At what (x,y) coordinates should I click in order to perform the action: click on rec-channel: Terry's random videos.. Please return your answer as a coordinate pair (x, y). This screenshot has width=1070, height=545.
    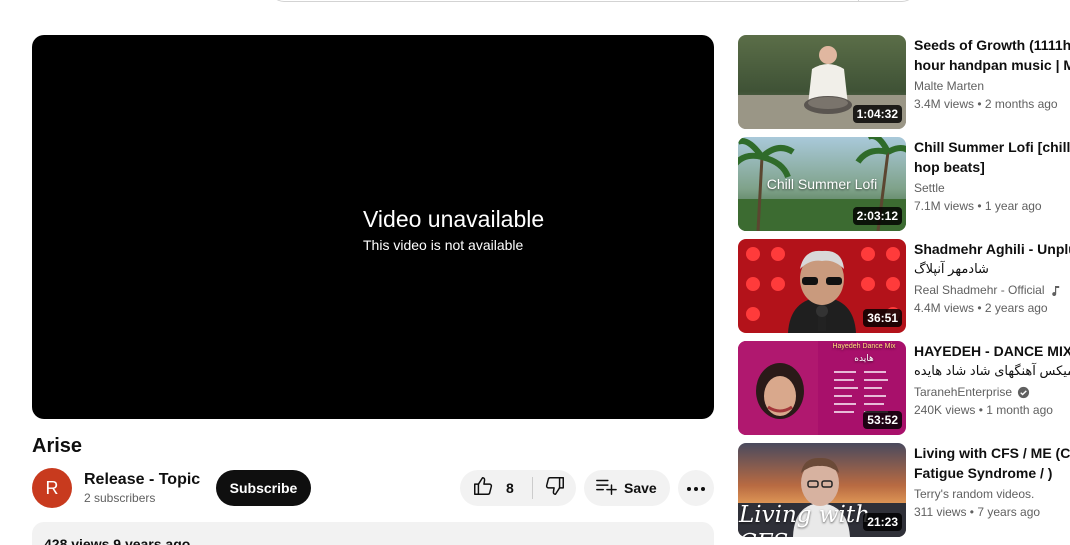
    Looking at the image, I should click on (992, 494).